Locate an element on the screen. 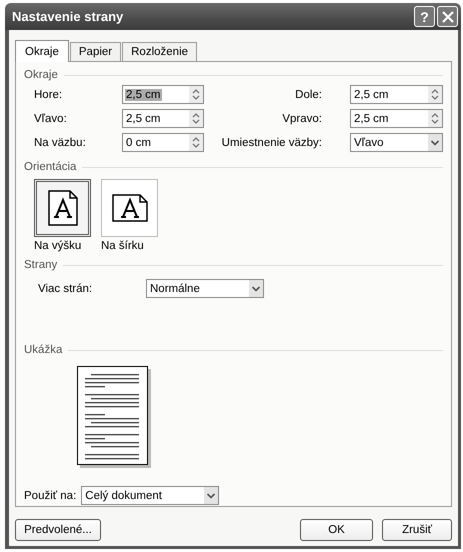  close-button is located at coordinates (447, 16).